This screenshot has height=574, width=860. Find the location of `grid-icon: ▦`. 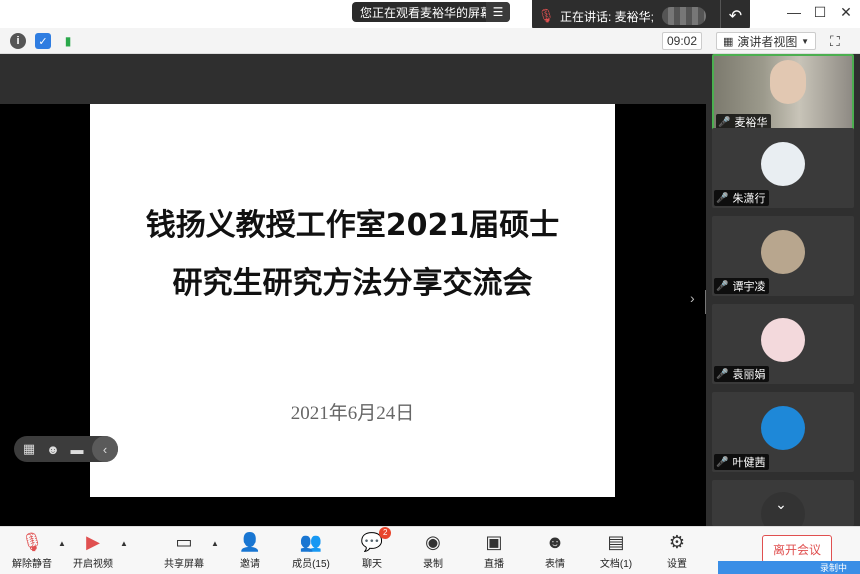

grid-icon: ▦ is located at coordinates (728, 41).